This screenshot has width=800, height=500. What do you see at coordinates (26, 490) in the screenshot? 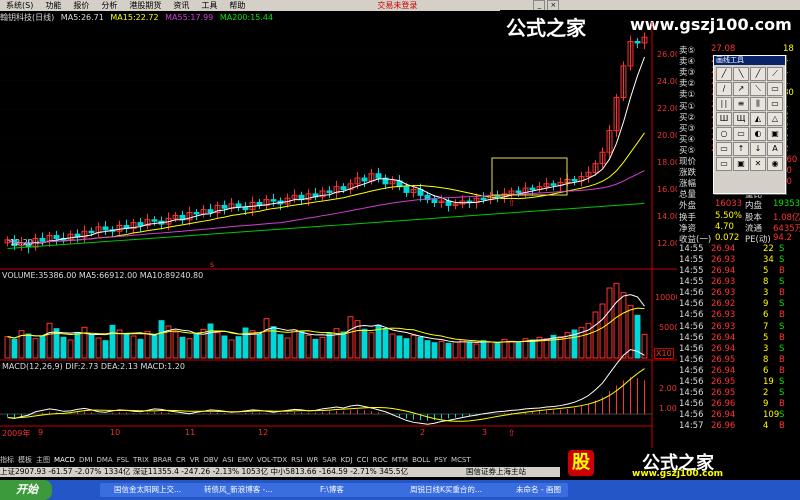
I see `start-button: 开始` at bounding box center [26, 490].